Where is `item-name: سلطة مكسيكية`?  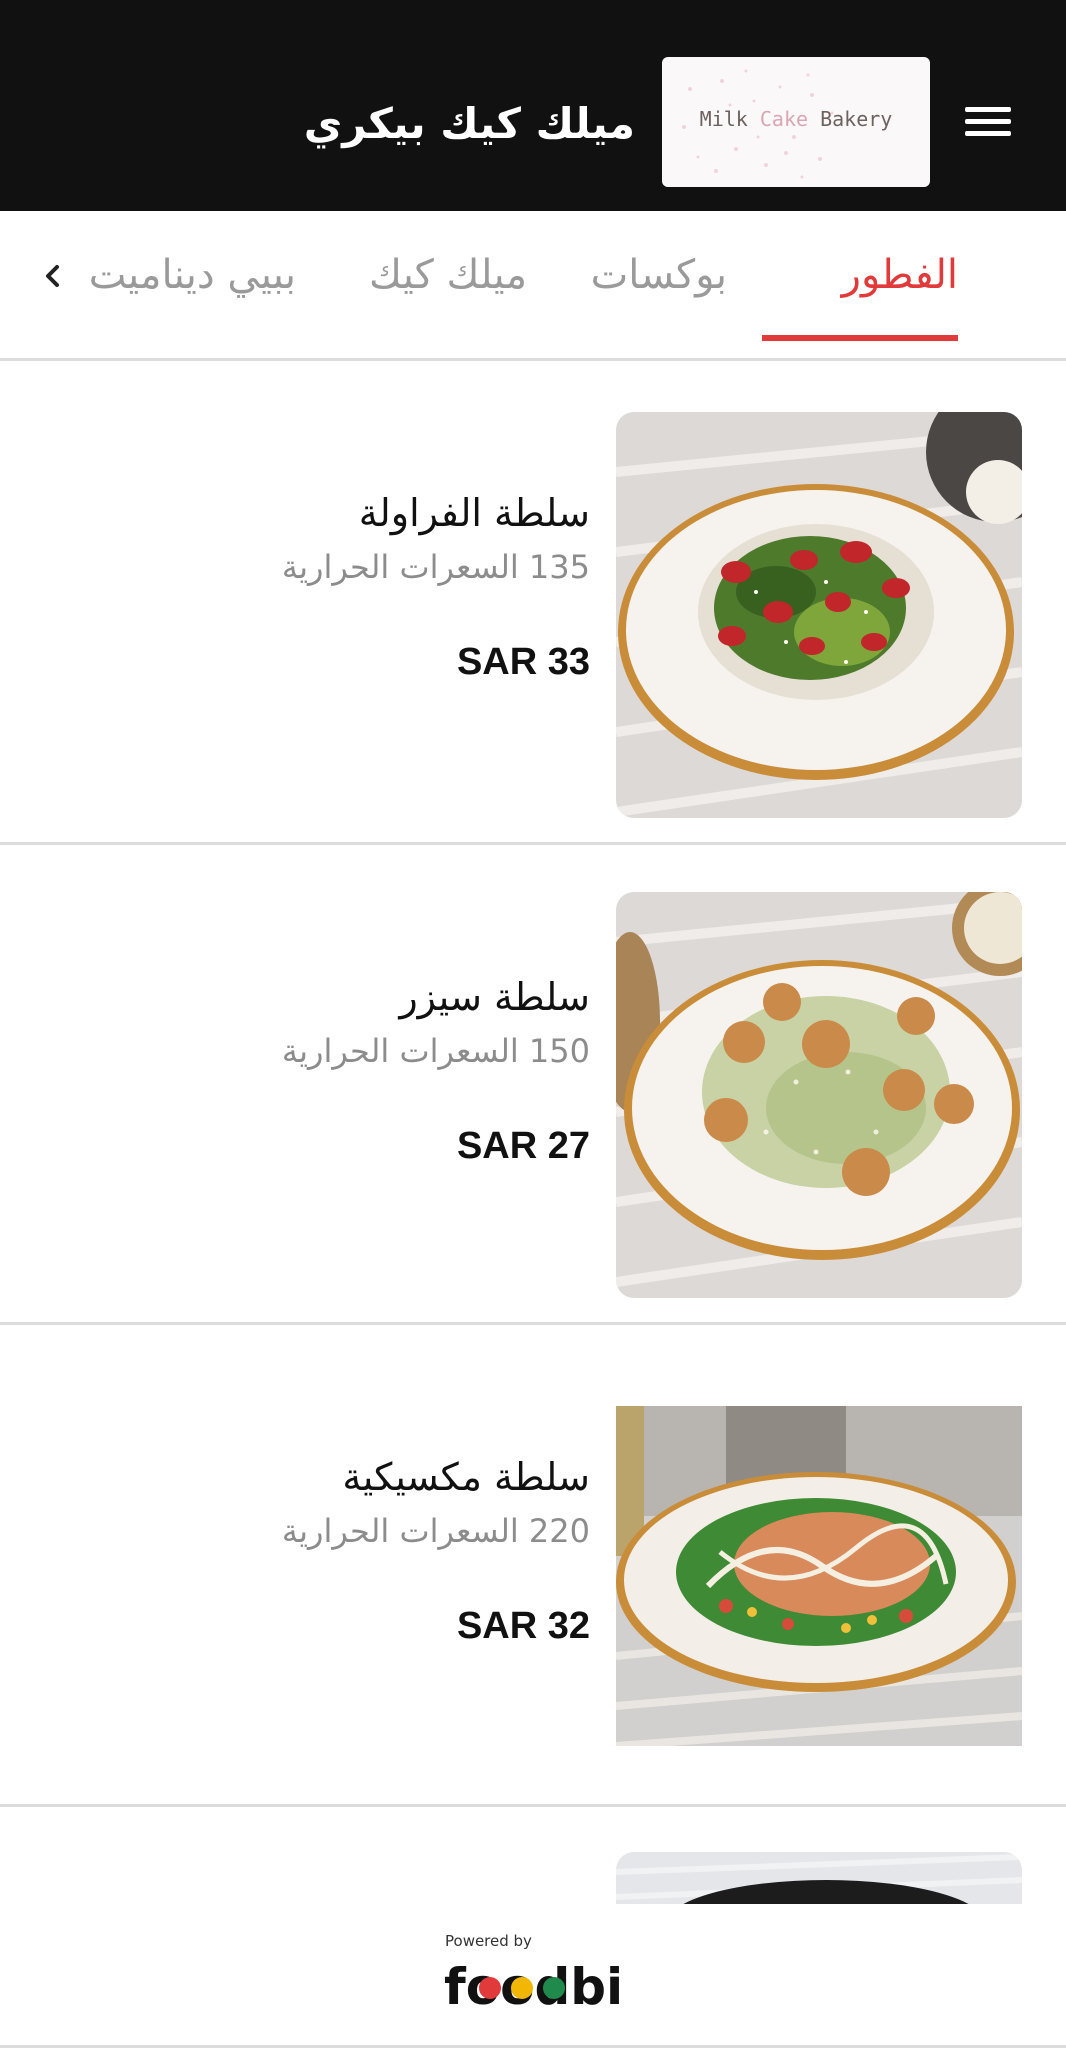 item-name: سلطة مكسيكية is located at coordinates (466, 1477).